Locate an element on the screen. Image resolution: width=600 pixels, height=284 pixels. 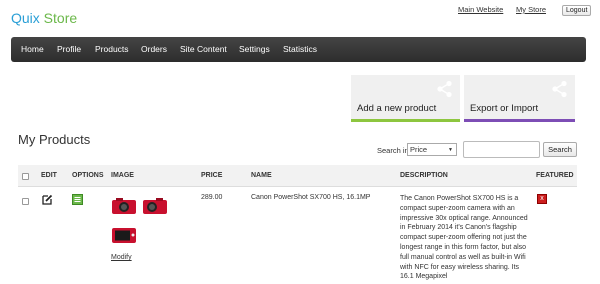
product-image-front is located at coordinates (124, 206).